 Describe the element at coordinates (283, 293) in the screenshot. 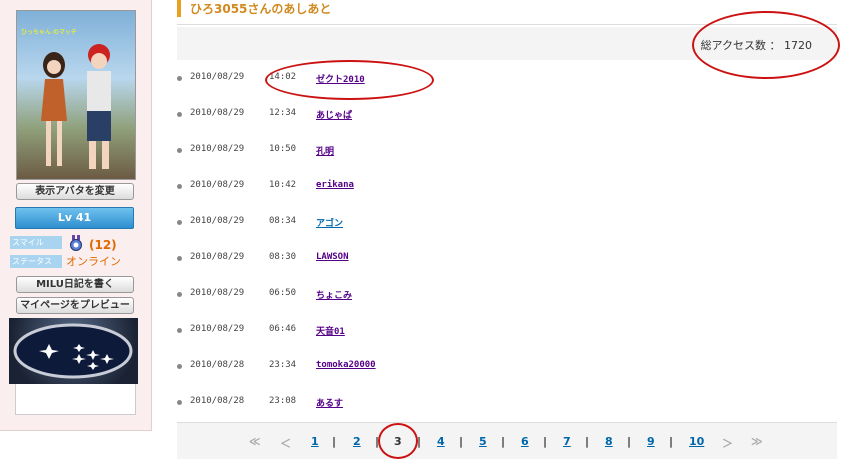

I see `visit-time: 06:50` at that location.